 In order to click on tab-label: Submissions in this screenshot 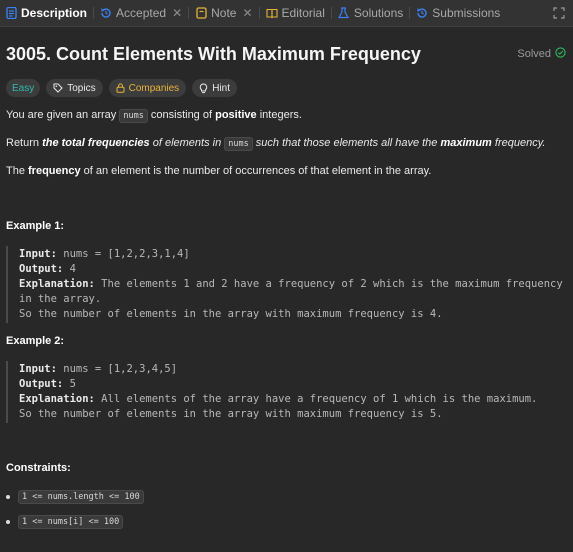, I will do `click(466, 13)`.